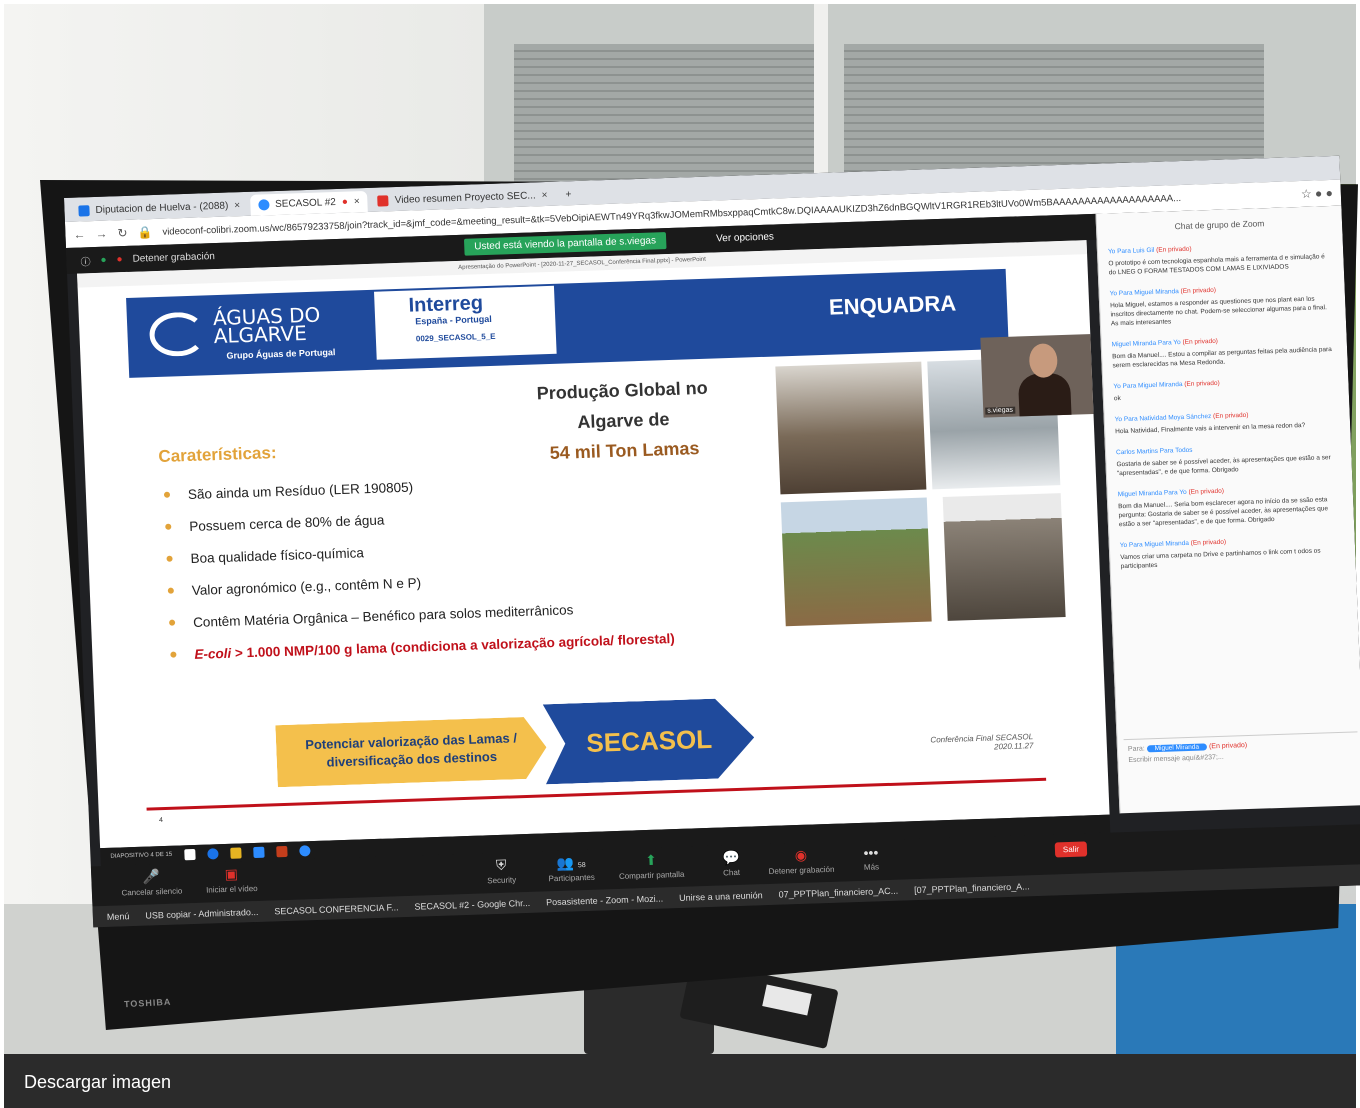 This screenshot has height=1108, width=1360. What do you see at coordinates (1004, 557) in the screenshot?
I see `sample-glass-photo` at bounding box center [1004, 557].